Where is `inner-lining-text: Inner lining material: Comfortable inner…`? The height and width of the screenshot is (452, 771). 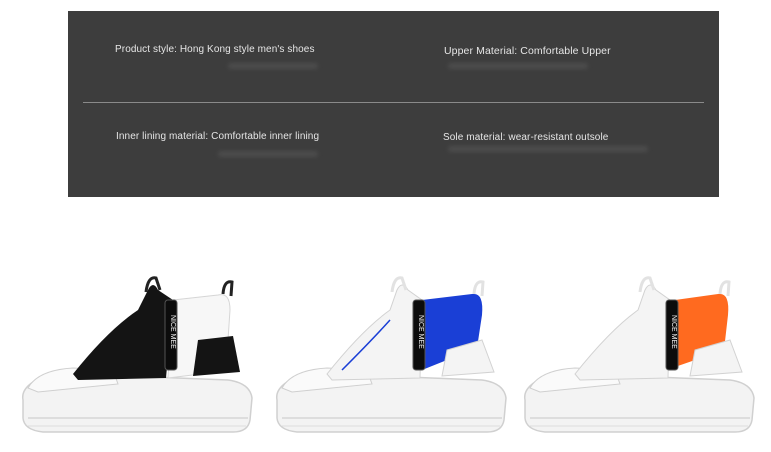
inner-lining-text: Inner lining material: Comfortable inner… is located at coordinates (218, 136).